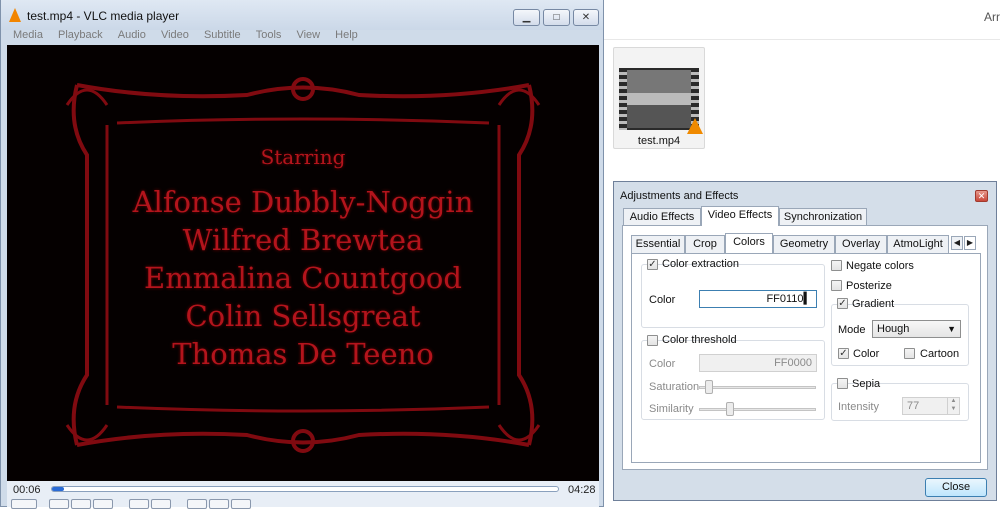 This screenshot has width=1000, height=509. What do you see at coordinates (671, 409) in the screenshot?
I see `similarity-label: Similarity` at bounding box center [671, 409].